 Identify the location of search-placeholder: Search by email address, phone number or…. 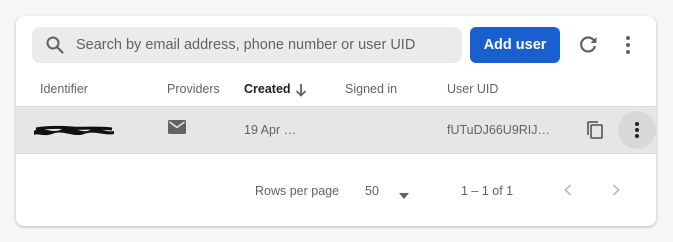
(246, 45).